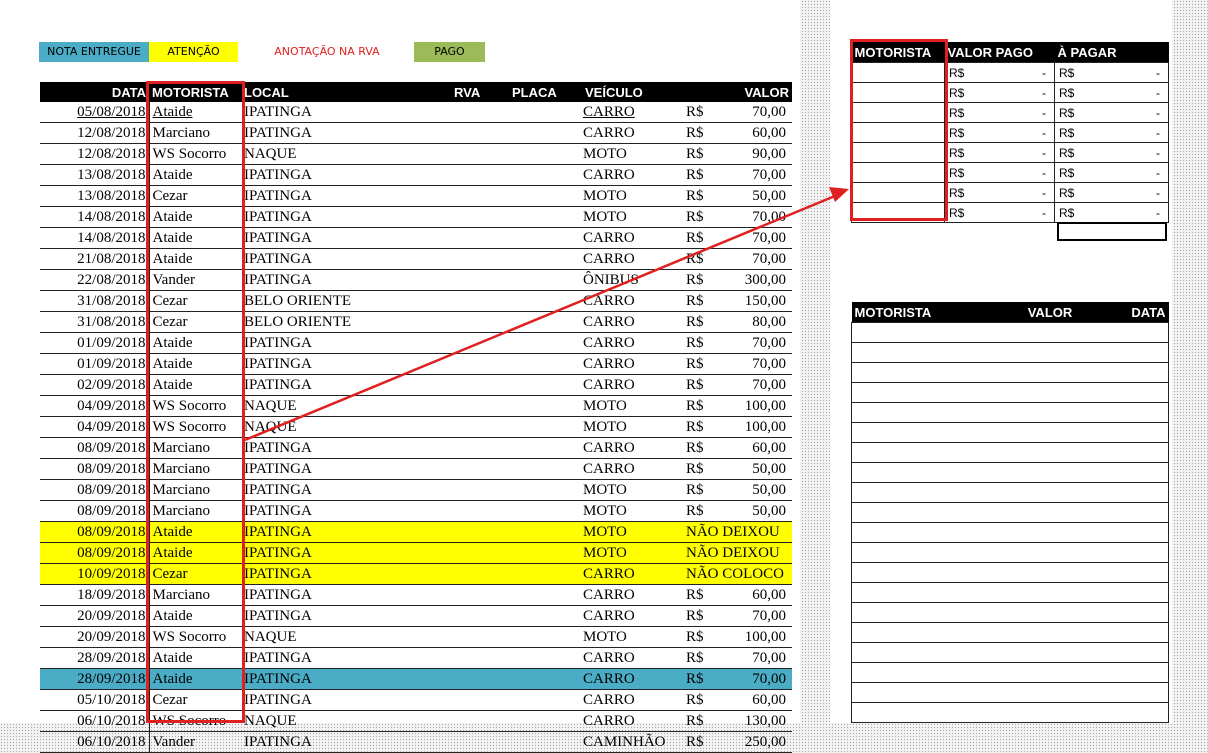 Image resolution: width=1208 pixels, height=753 pixels. What do you see at coordinates (94, 742) in the screenshot?
I see `cell-data: 06/10/2018` at bounding box center [94, 742].